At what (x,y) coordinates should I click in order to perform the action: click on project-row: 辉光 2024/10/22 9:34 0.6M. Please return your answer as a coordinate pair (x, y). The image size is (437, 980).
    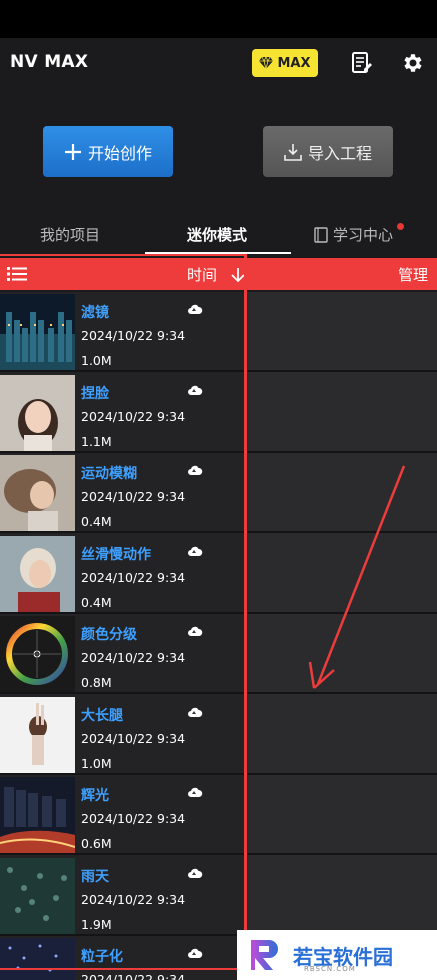
    Looking at the image, I should click on (218, 815).